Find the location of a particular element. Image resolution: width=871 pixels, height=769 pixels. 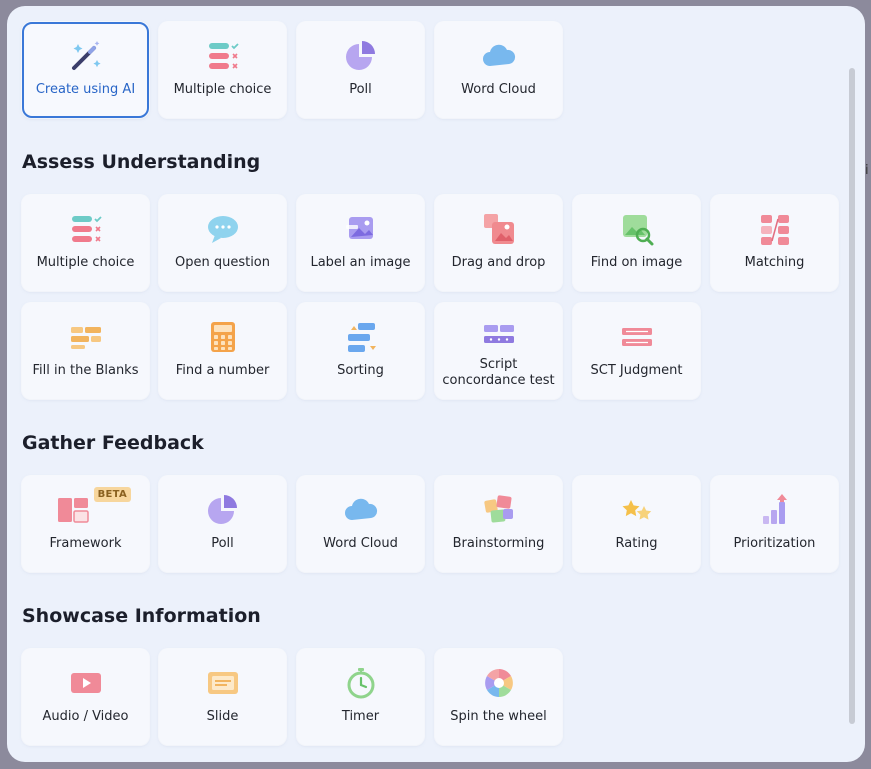

card-label: Script concordance test is located at coordinates (498, 372).